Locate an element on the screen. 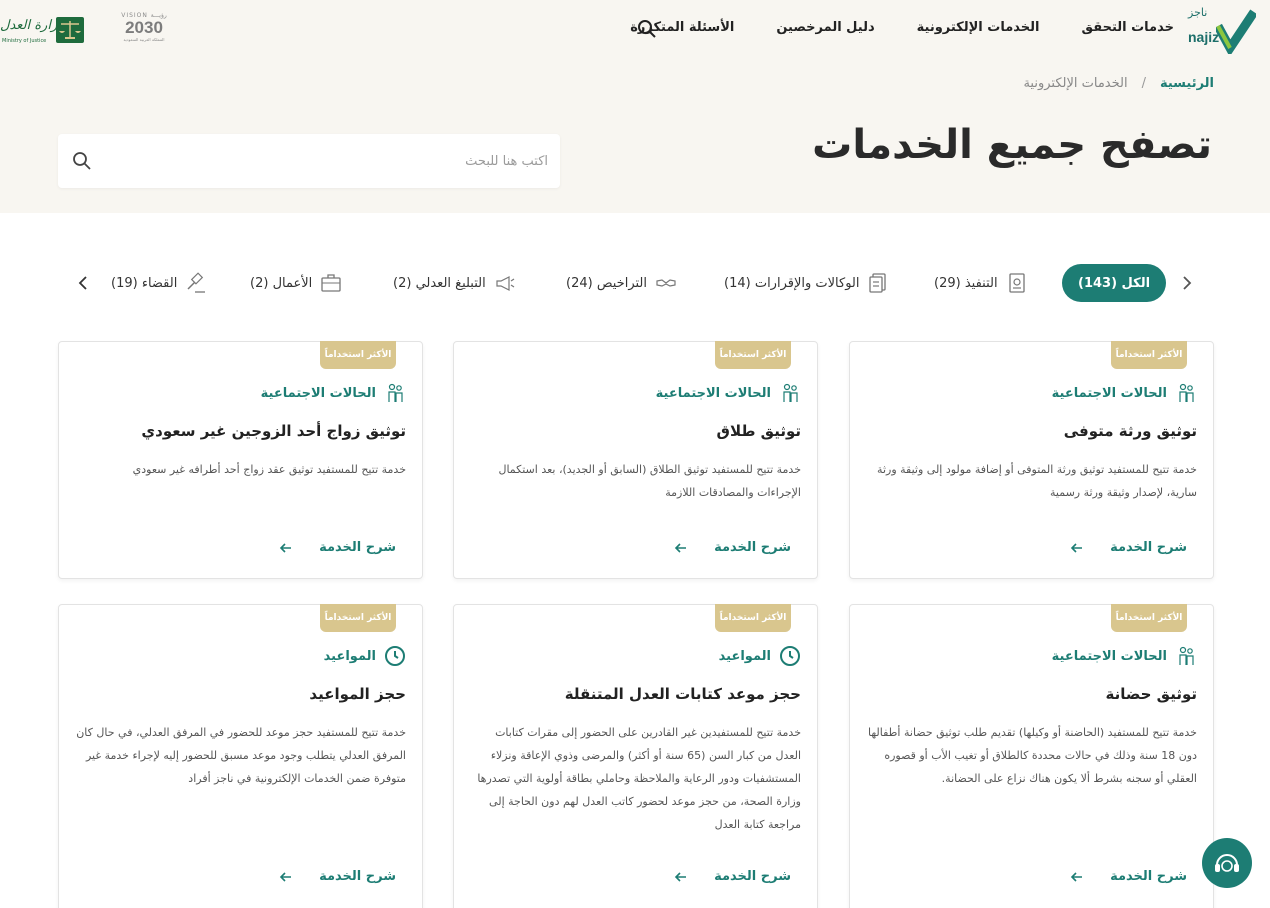  tab-business: الأعمال (2) is located at coordinates (296, 283).